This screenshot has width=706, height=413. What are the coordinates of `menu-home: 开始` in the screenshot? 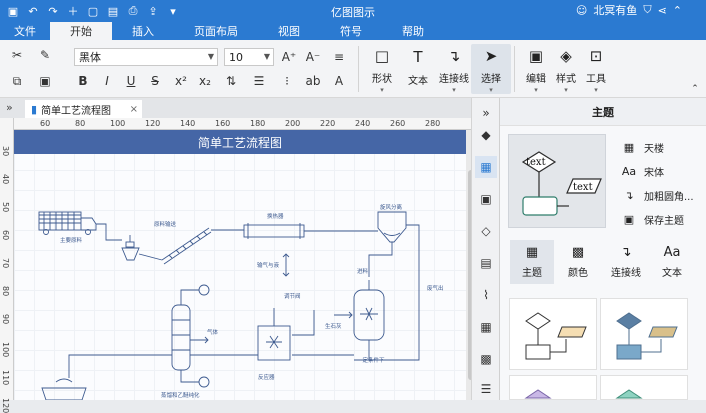 It's located at (81, 31).